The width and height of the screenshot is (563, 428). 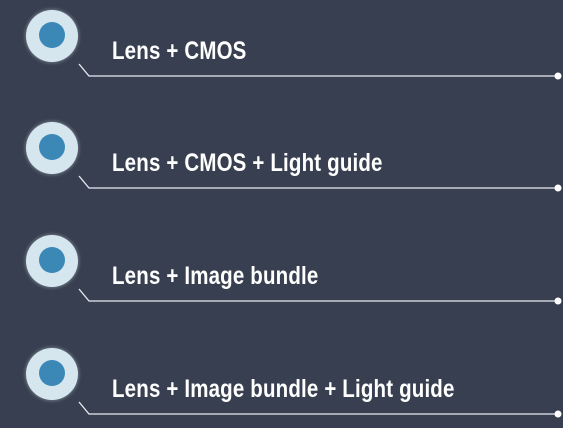 I want to click on item-label: Lens + Image bundle + Light guide, so click(x=283, y=389).